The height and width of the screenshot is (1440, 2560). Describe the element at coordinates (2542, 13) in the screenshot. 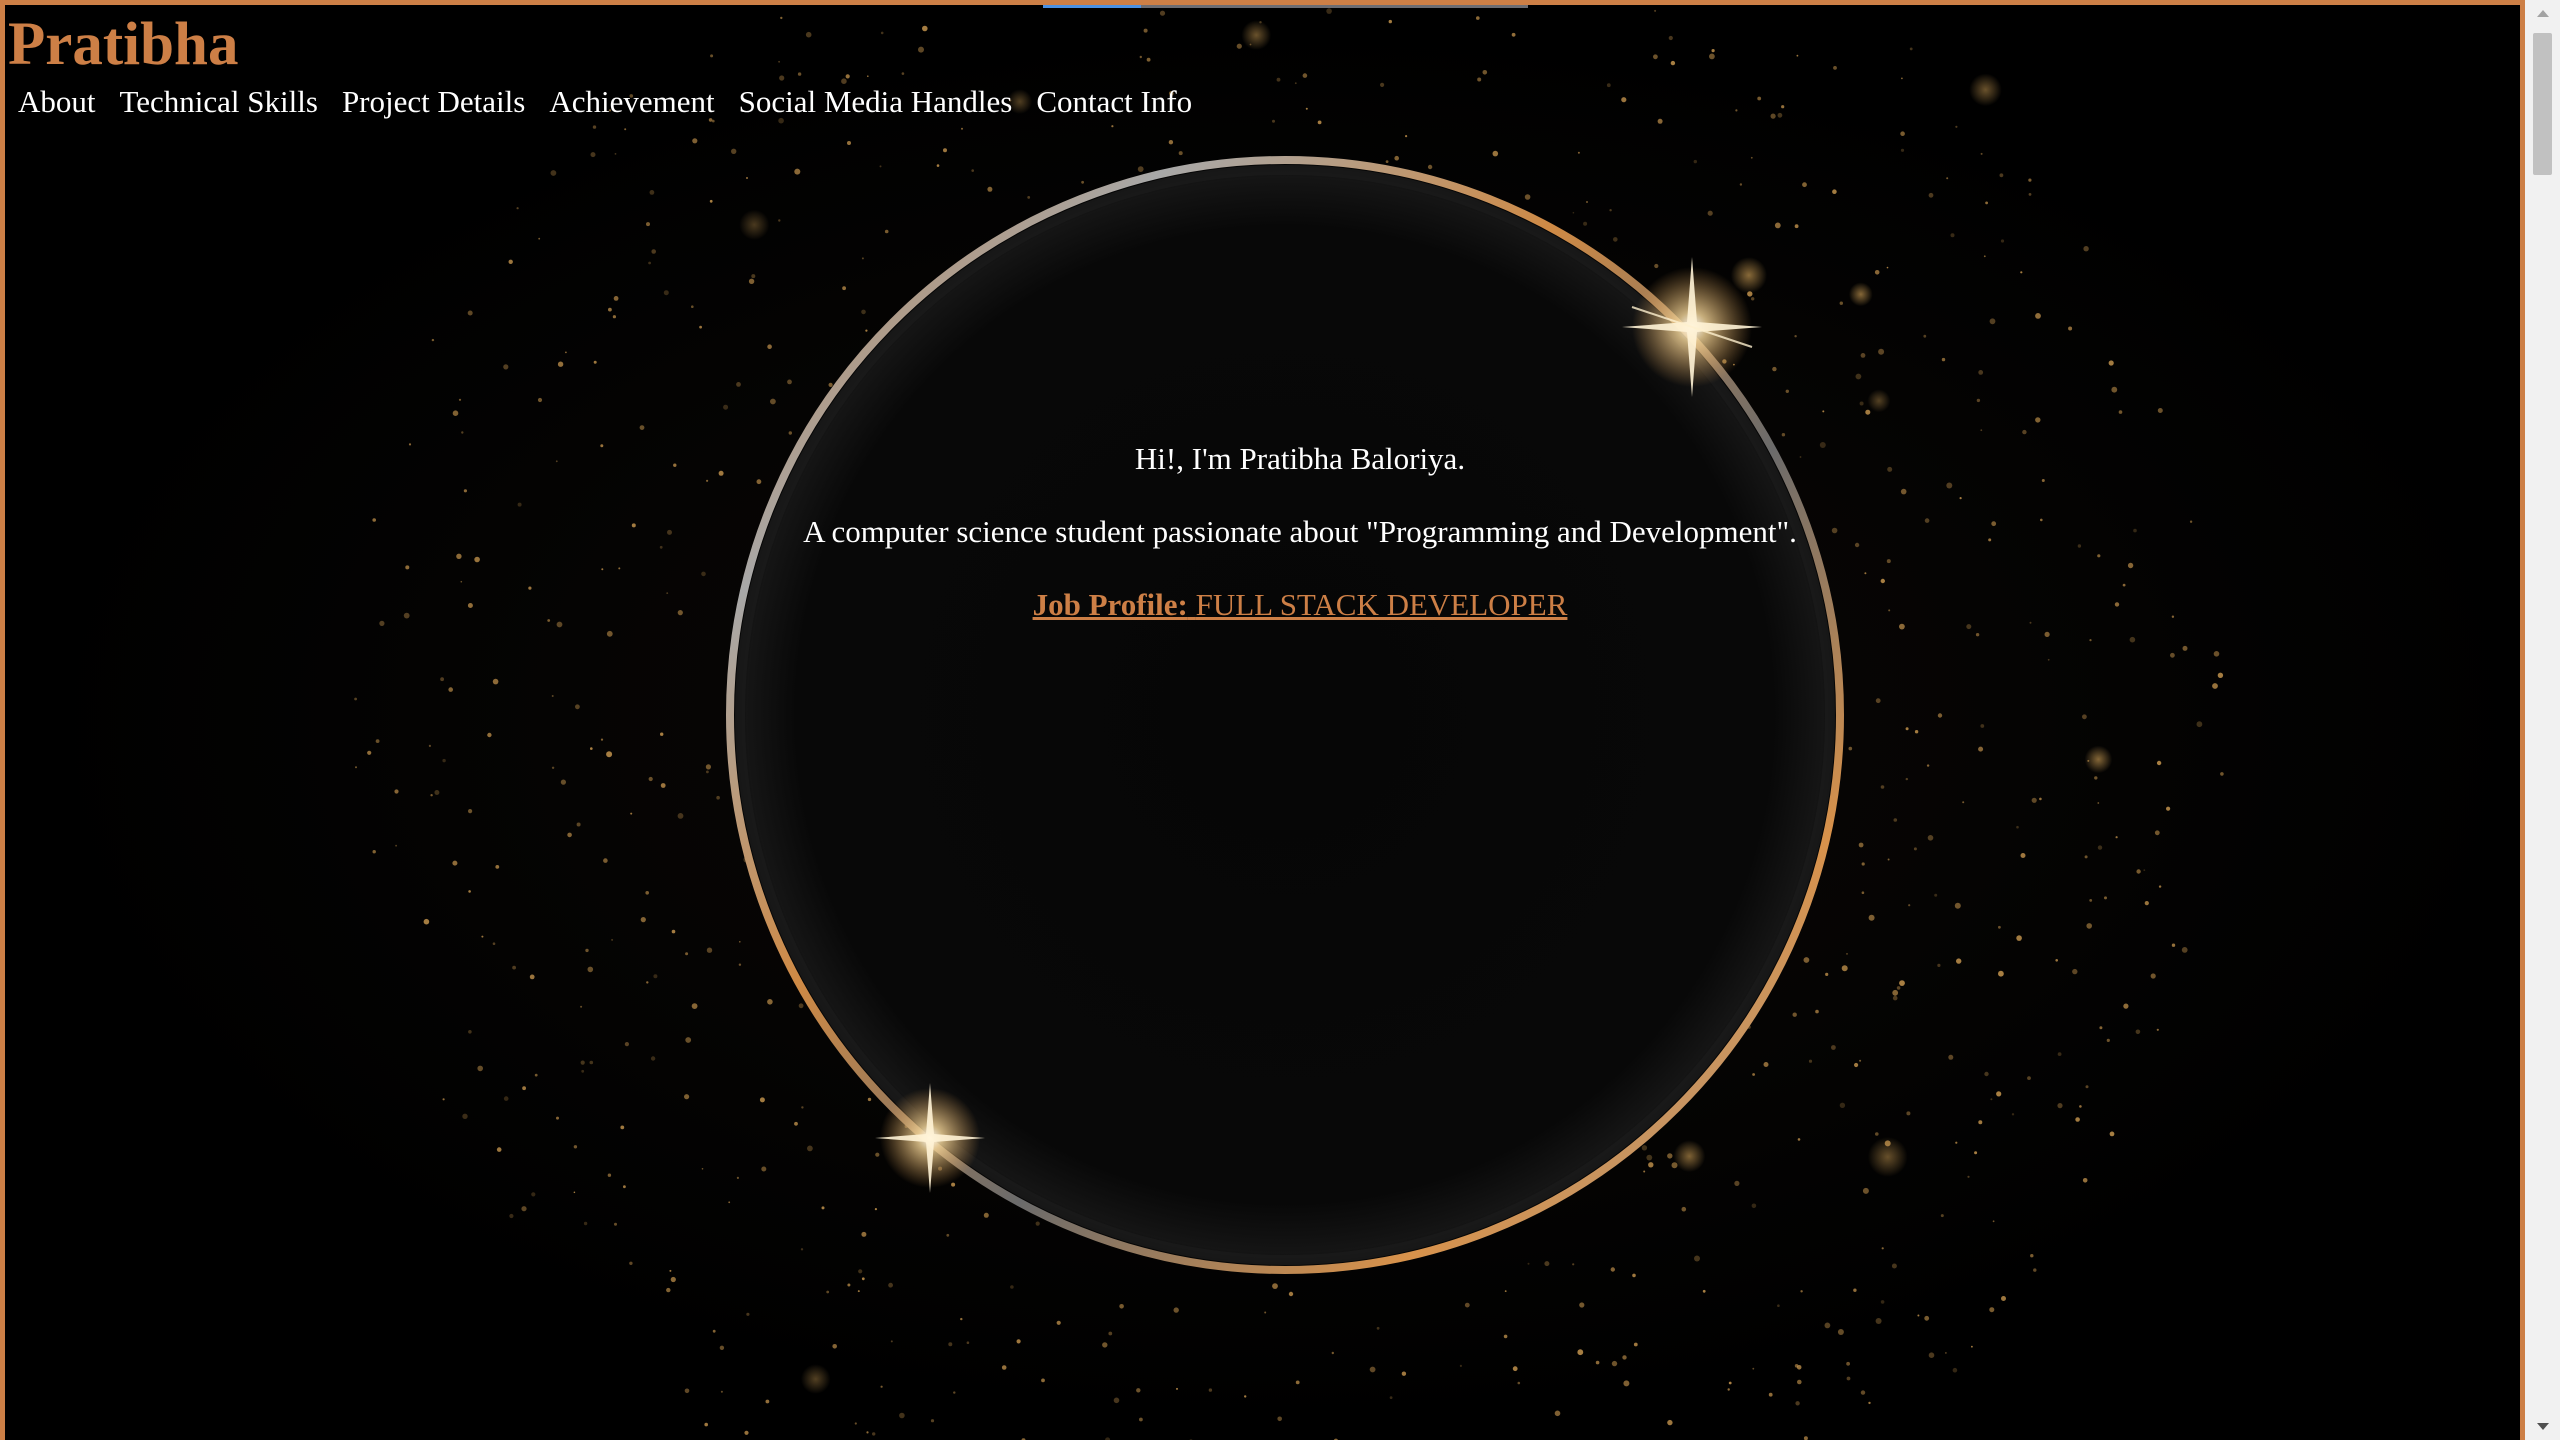

I see `chevron-up-icon` at that location.